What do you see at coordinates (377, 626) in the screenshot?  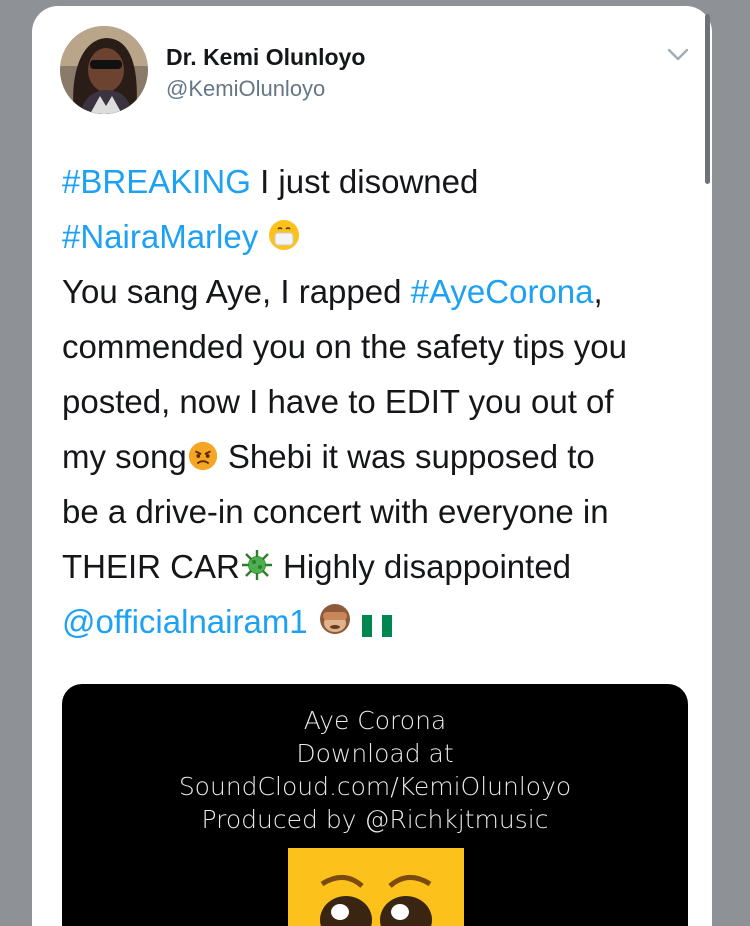 I see `nigeria-flag-emoji` at bounding box center [377, 626].